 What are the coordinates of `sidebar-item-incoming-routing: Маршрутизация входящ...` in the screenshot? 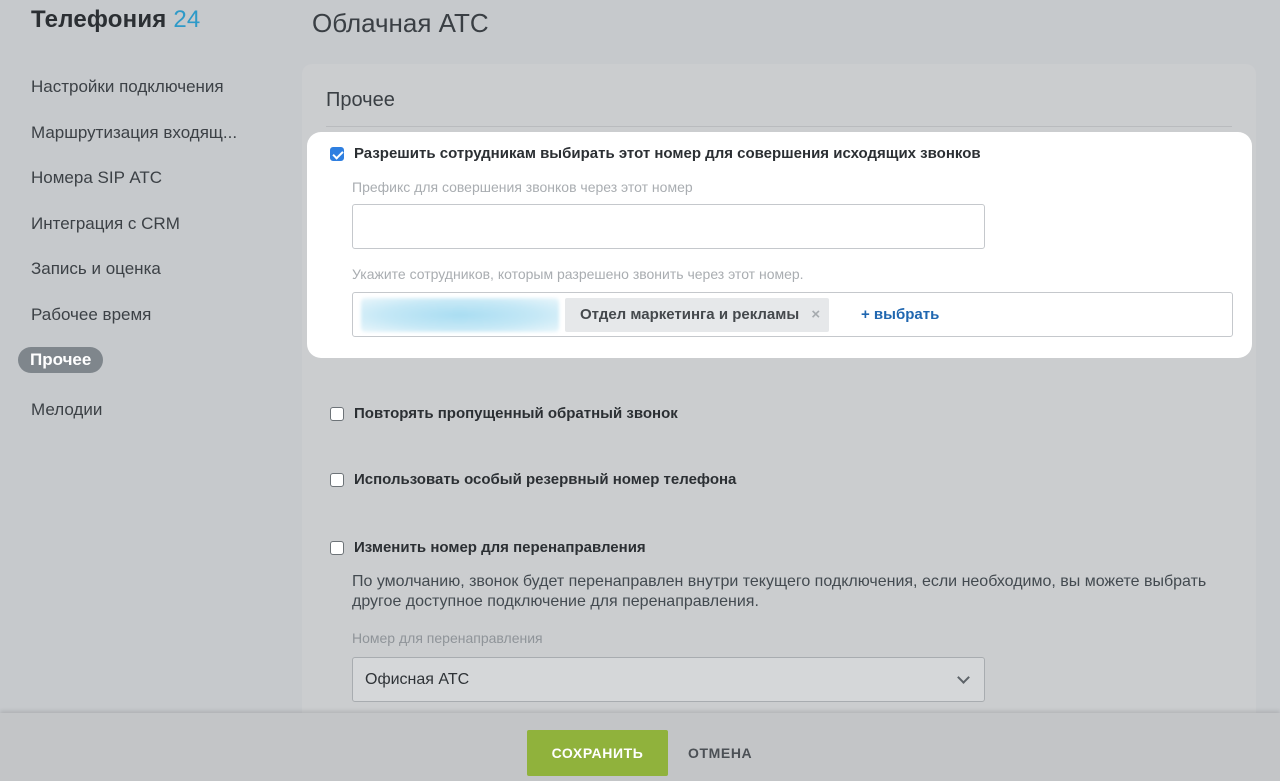 It's located at (138, 133).